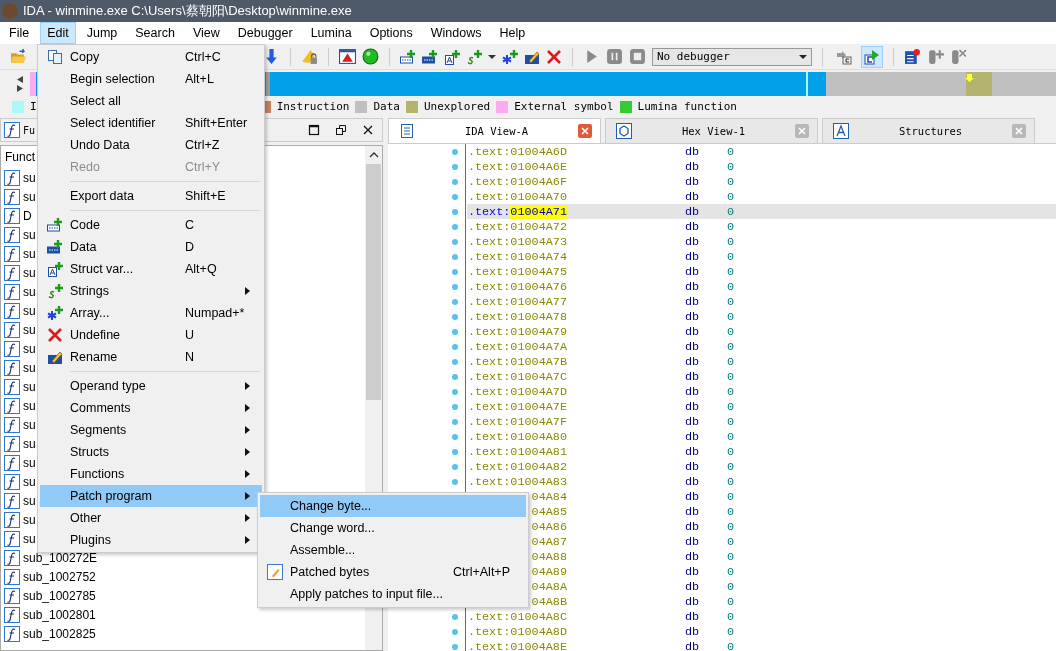 This screenshot has width=1056, height=651. I want to click on menu-bar-item: Options, so click(391, 33).